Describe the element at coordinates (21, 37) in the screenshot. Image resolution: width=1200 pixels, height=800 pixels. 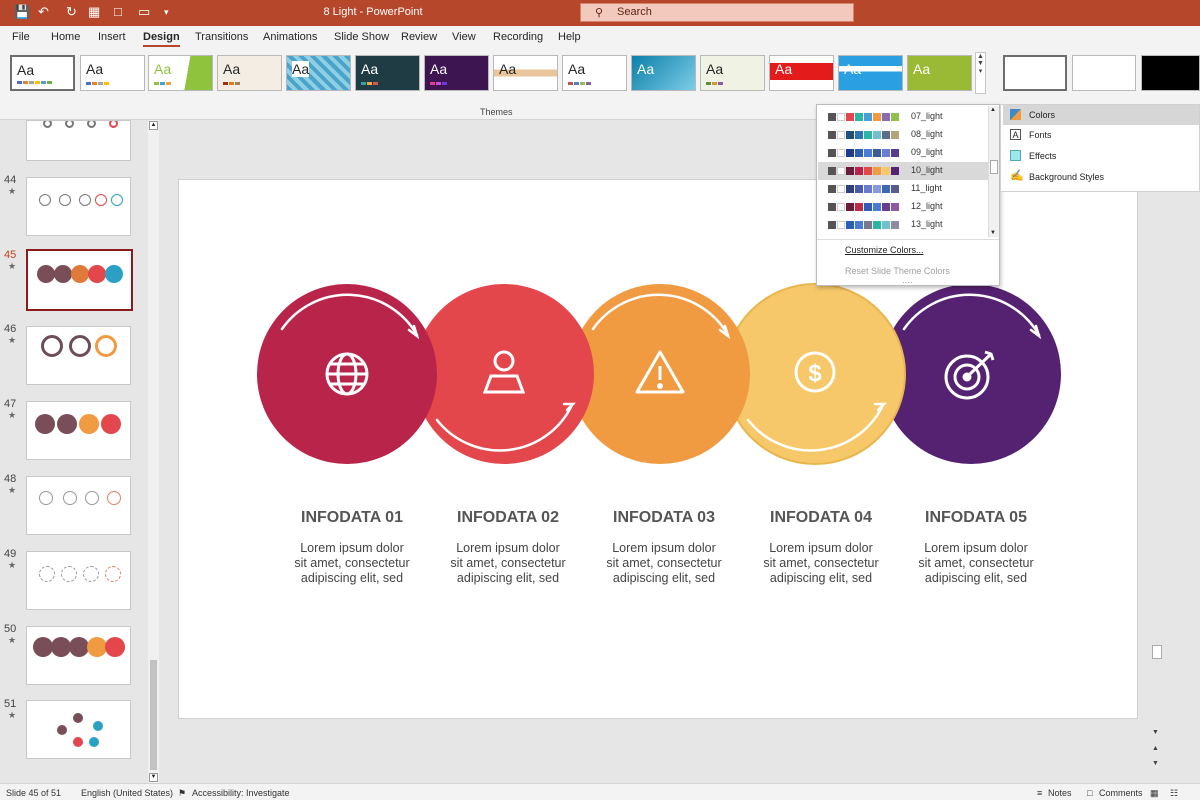
I see `tab-file: File` at that location.